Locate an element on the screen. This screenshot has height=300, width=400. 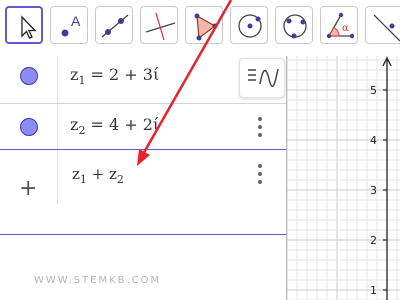
y-tick-label: 2 is located at coordinates (373, 240).